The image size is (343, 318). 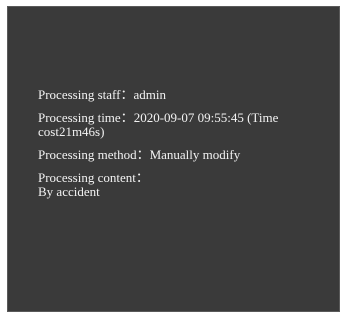 I want to click on processing-content-label: Processing content：, so click(x=93, y=177).